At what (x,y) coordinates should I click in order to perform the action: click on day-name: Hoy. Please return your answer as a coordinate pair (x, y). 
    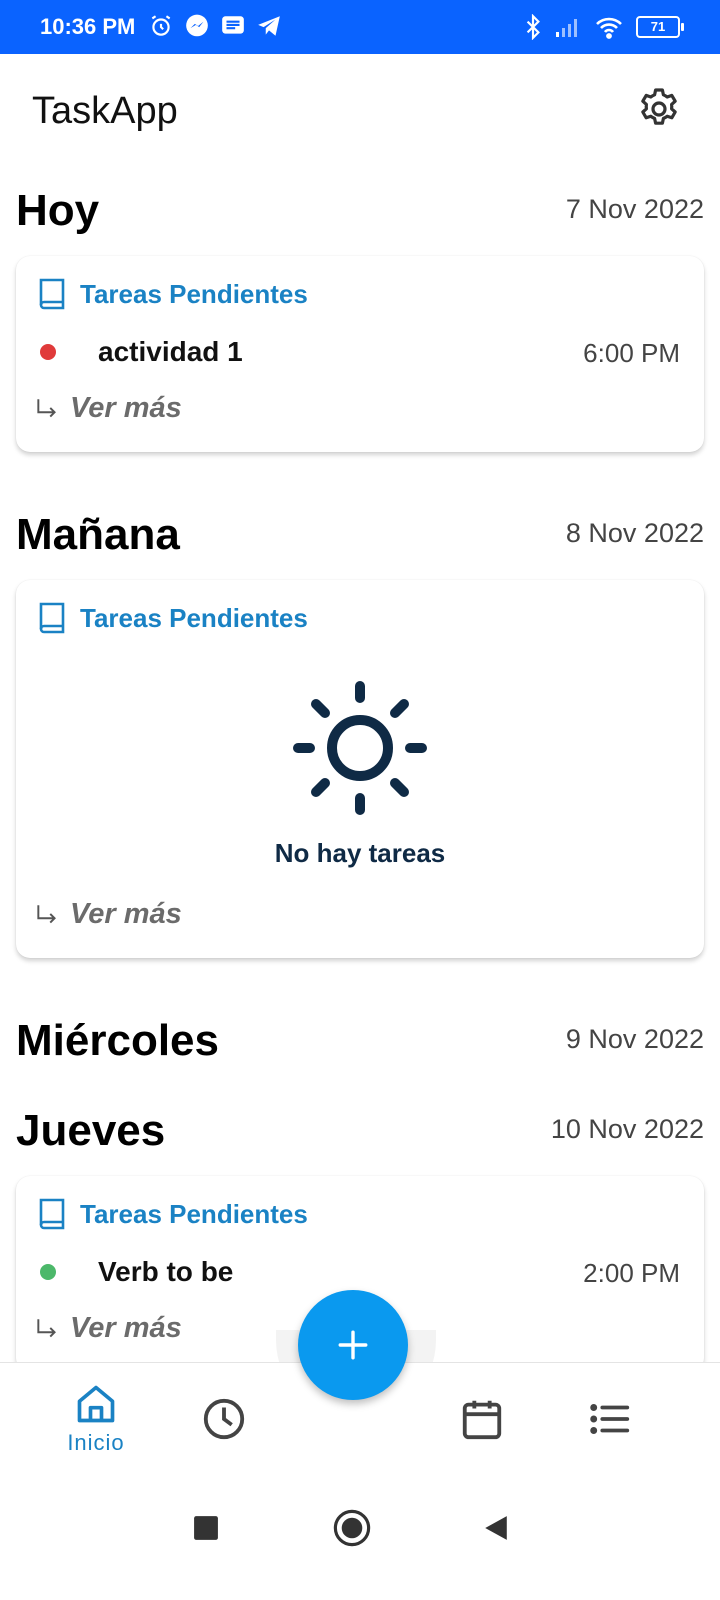
    Looking at the image, I should click on (58, 210).